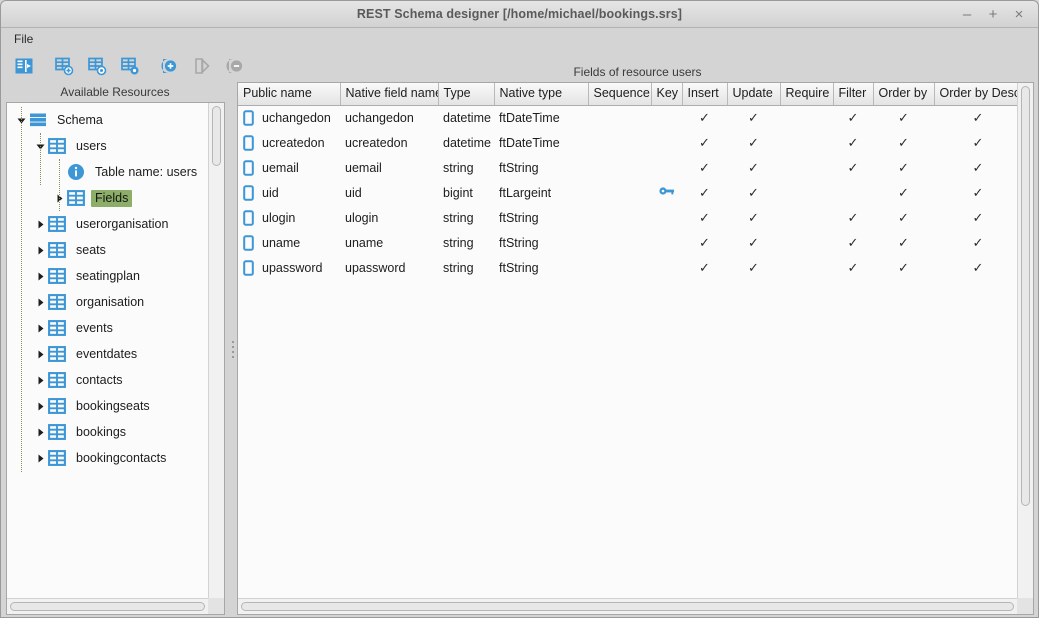 The image size is (1039, 618). Describe the element at coordinates (233, 349) in the screenshot. I see `panel-splitter` at that location.